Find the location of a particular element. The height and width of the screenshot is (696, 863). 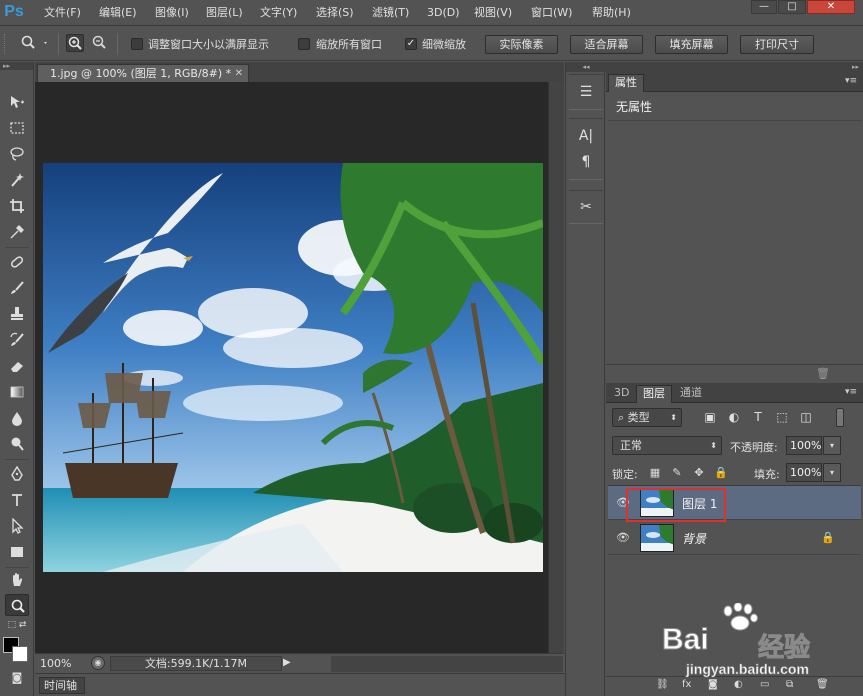

clone-stamp-tool-icon is located at coordinates (17, 314).